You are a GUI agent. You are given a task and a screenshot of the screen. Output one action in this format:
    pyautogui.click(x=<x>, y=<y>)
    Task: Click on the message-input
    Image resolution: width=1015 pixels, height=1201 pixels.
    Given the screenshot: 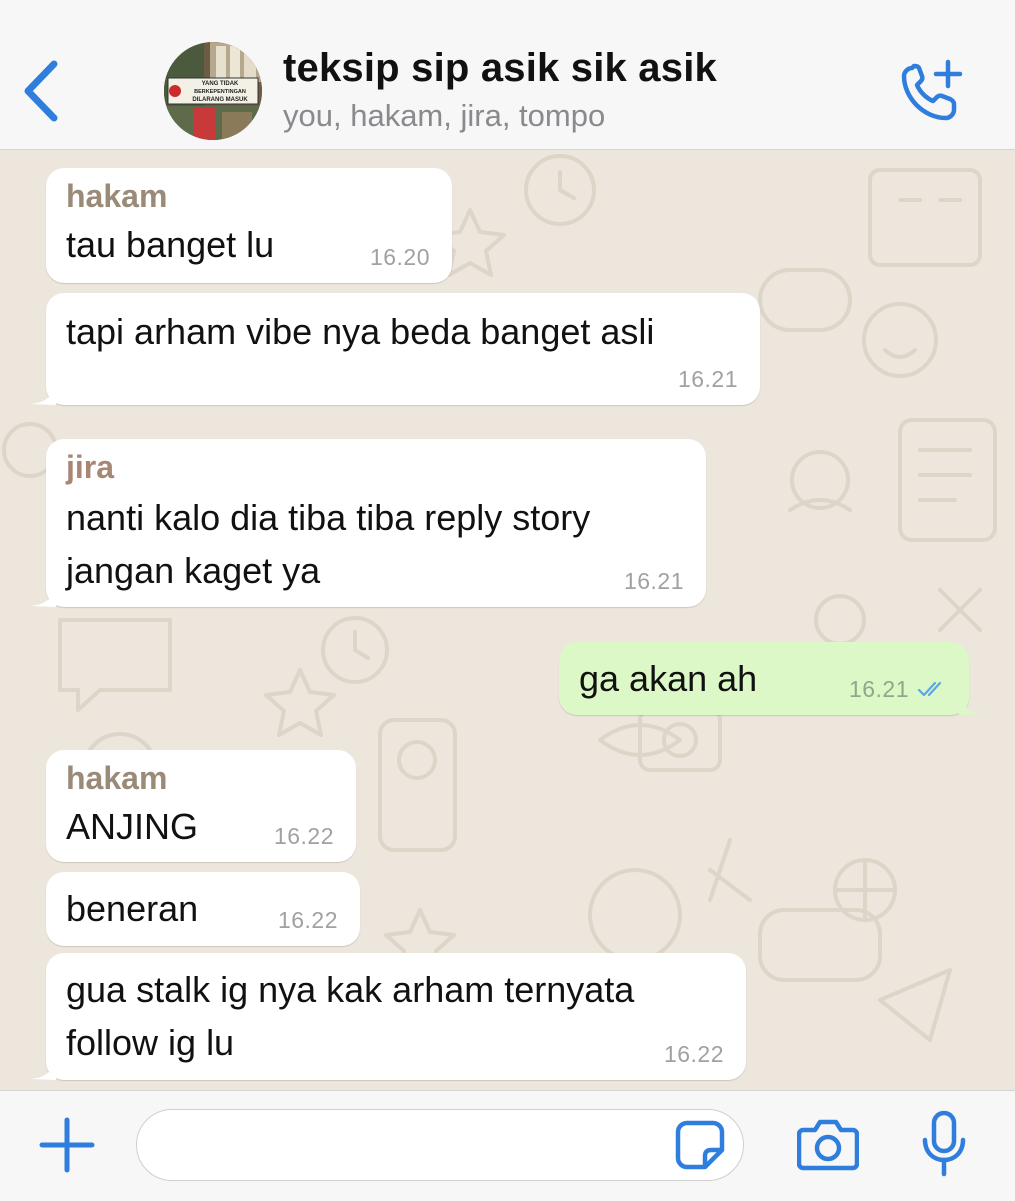 What is the action you would take?
    pyautogui.click(x=440, y=1145)
    